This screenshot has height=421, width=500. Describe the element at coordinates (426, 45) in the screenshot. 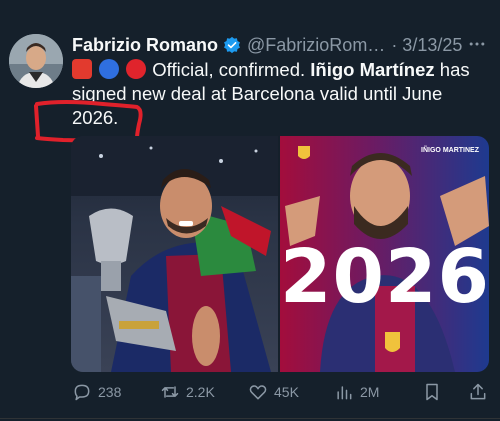

I see `tweet-date: · 3/13/25` at that location.